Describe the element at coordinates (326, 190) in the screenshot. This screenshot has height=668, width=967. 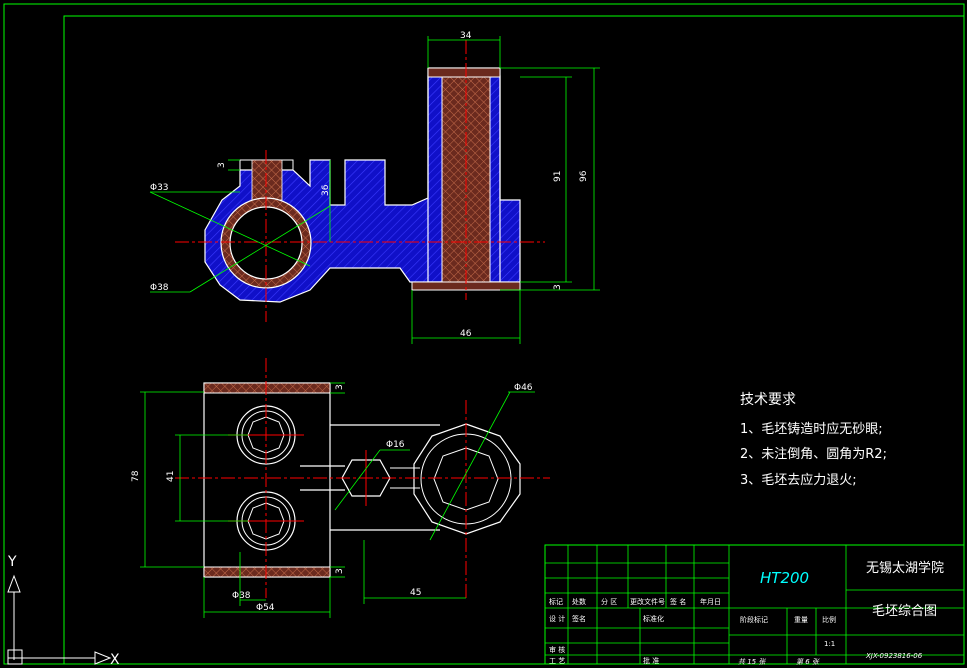
I see `dim-36: 36` at that location.